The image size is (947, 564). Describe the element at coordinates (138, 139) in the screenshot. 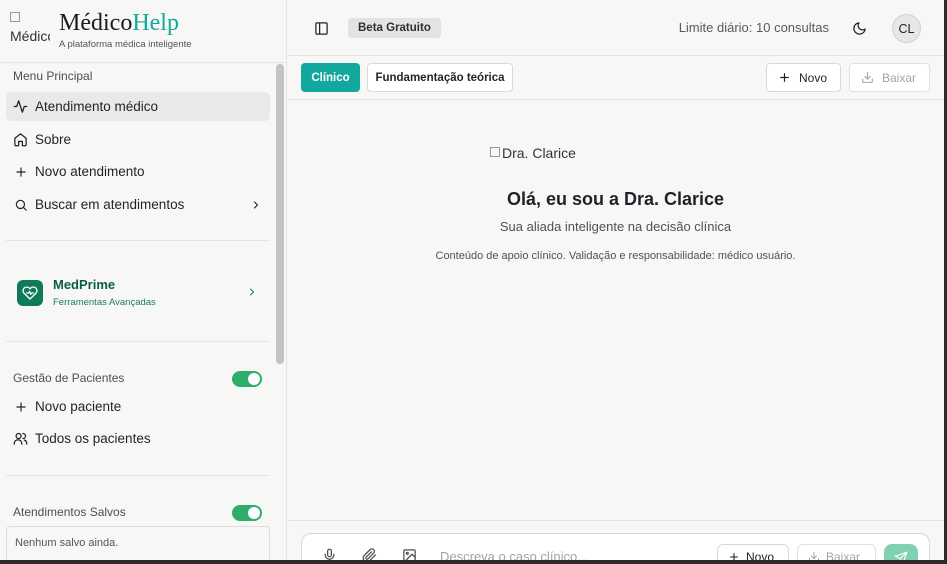

I see `sidebar-item-sobre: Sobre` at that location.